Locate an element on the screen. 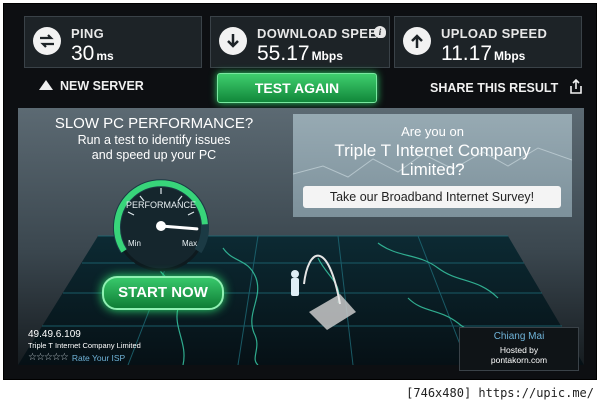  download-value: 55.17 is located at coordinates (283, 53).